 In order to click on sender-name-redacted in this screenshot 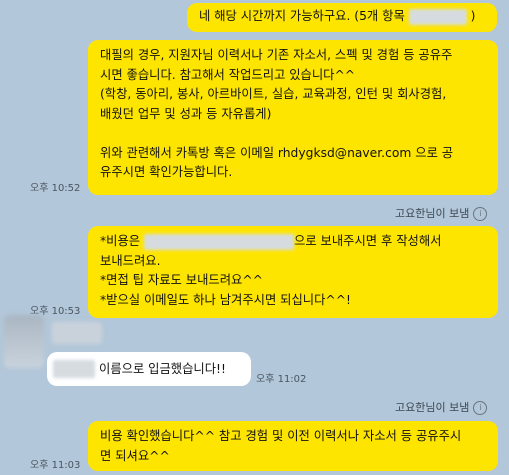, I will do `click(77, 333)`.